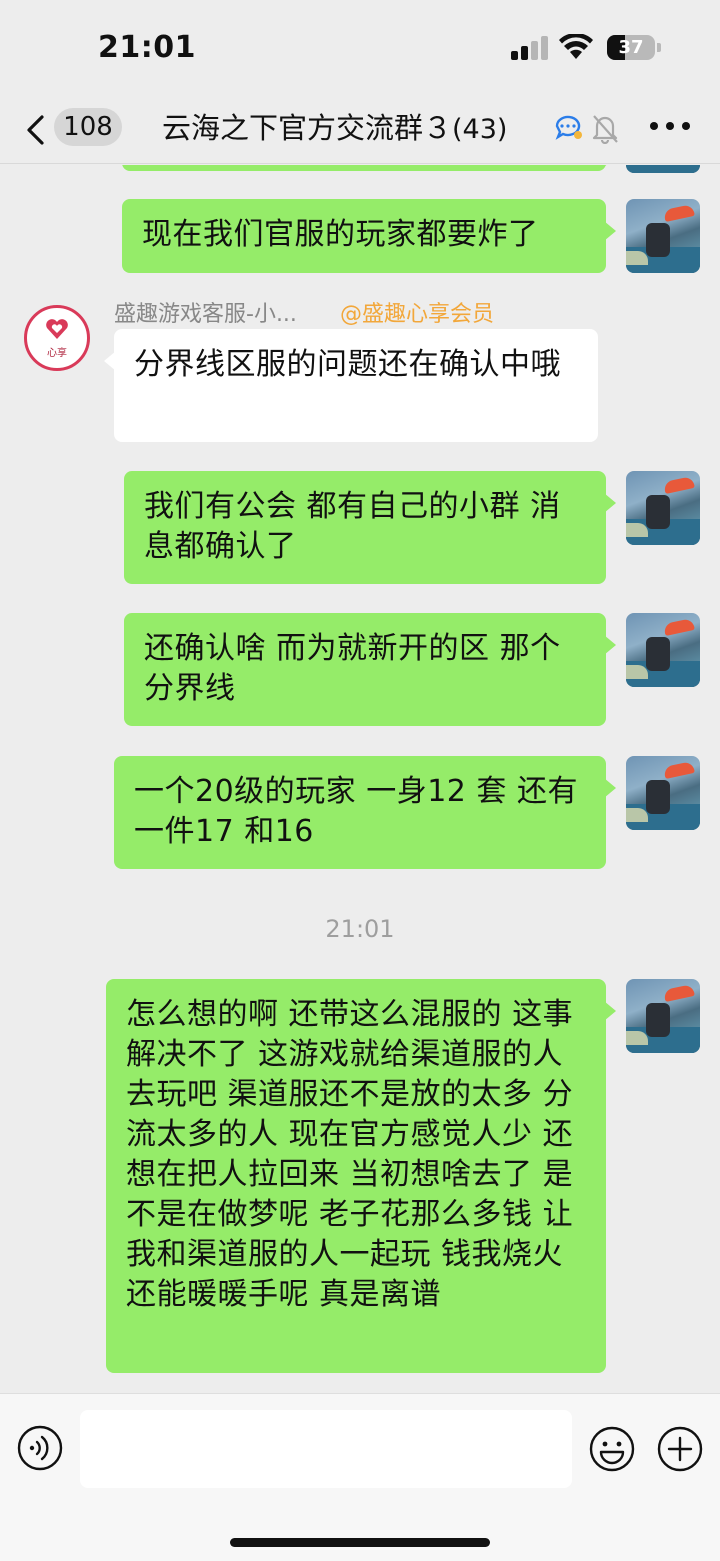  Describe the element at coordinates (370, 527) in the screenshot. I see `message-bubble: 我们有公会 都有自己的小群 消息都确认了` at that location.